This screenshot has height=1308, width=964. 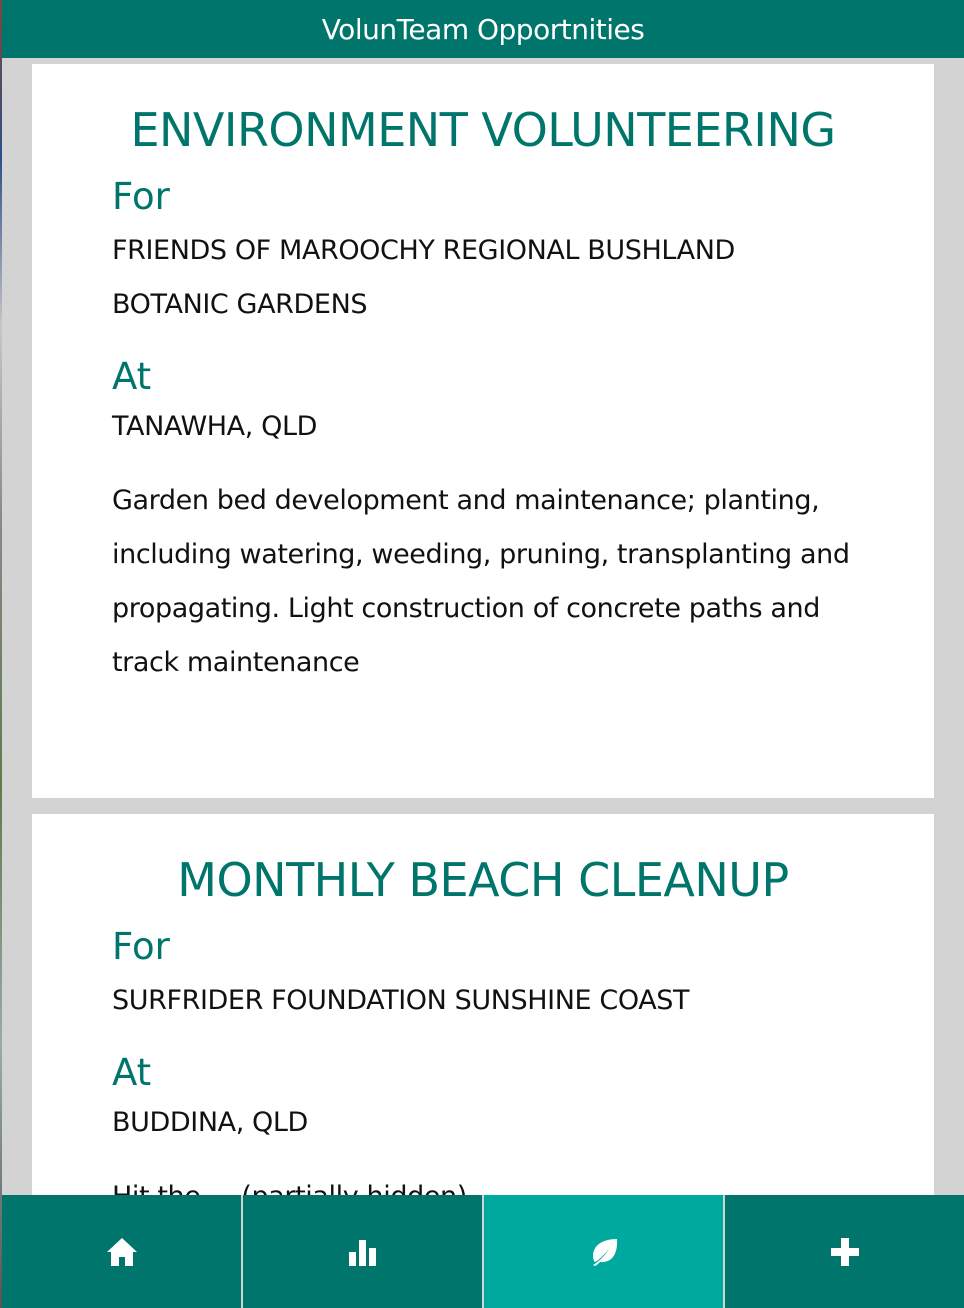 I want to click on organisation-name: BOTANIC GARDENS, so click(x=240, y=304).